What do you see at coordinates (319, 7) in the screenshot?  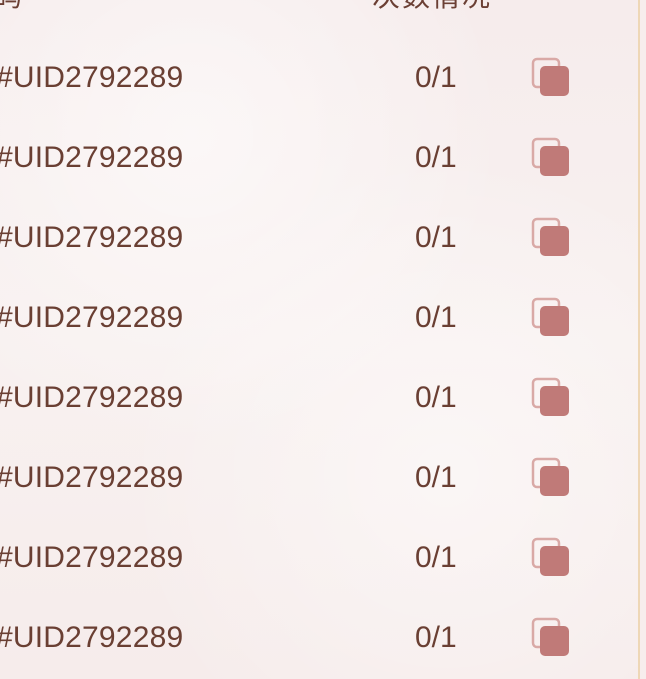 I see `table-header: 码 次数情况` at bounding box center [319, 7].